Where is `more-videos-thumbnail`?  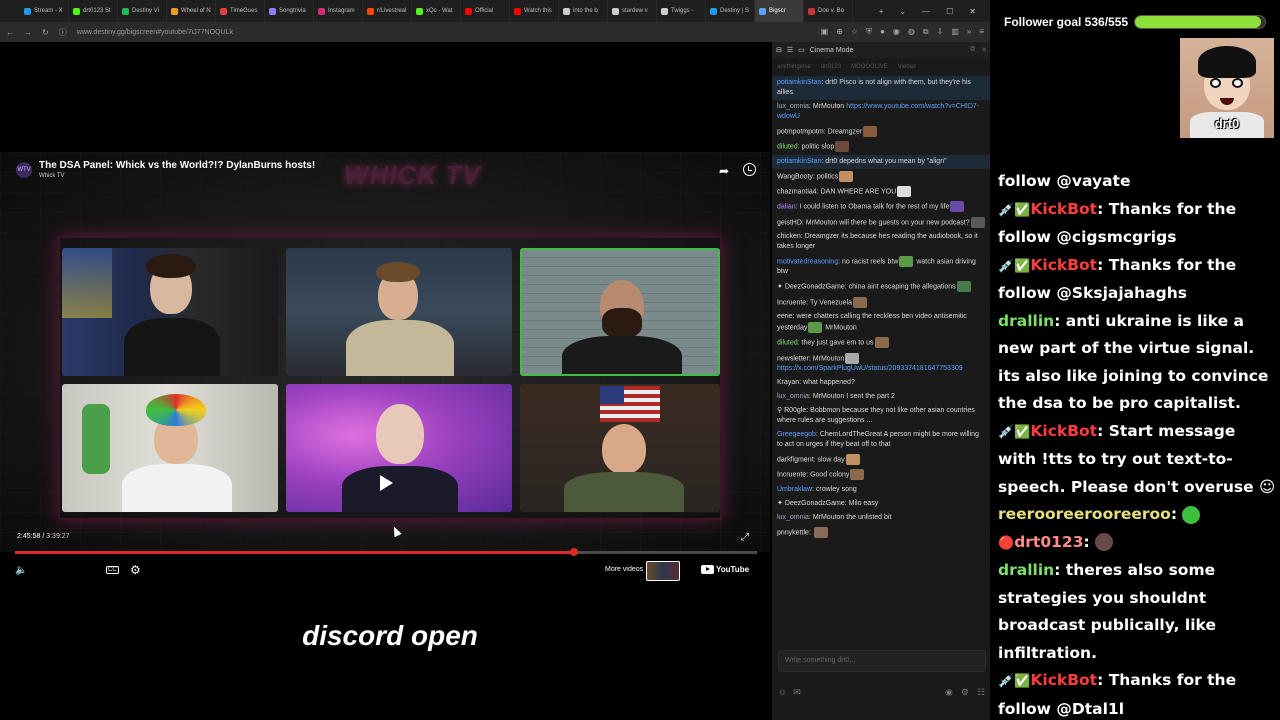
more-videos-thumbnail is located at coordinates (663, 571).